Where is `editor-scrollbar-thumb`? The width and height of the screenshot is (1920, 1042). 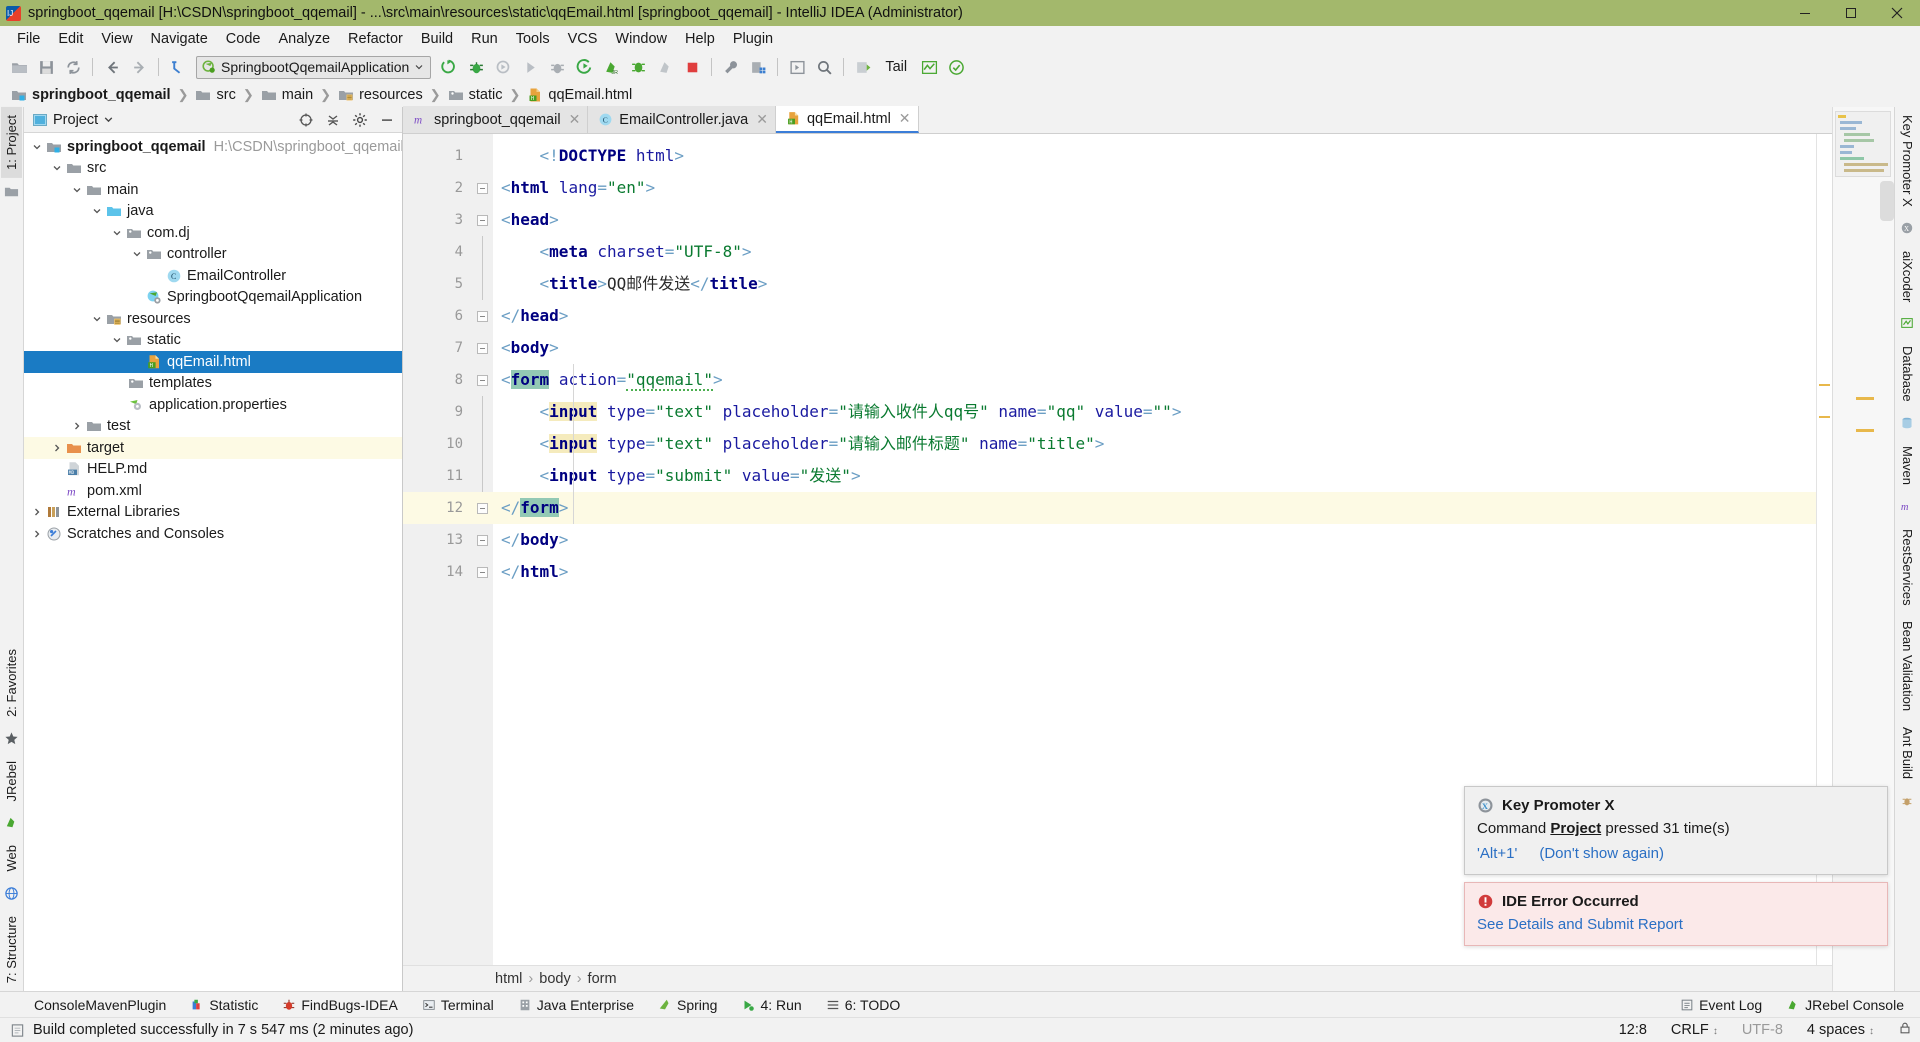
editor-scrollbar-thumb is located at coordinates (1887, 201).